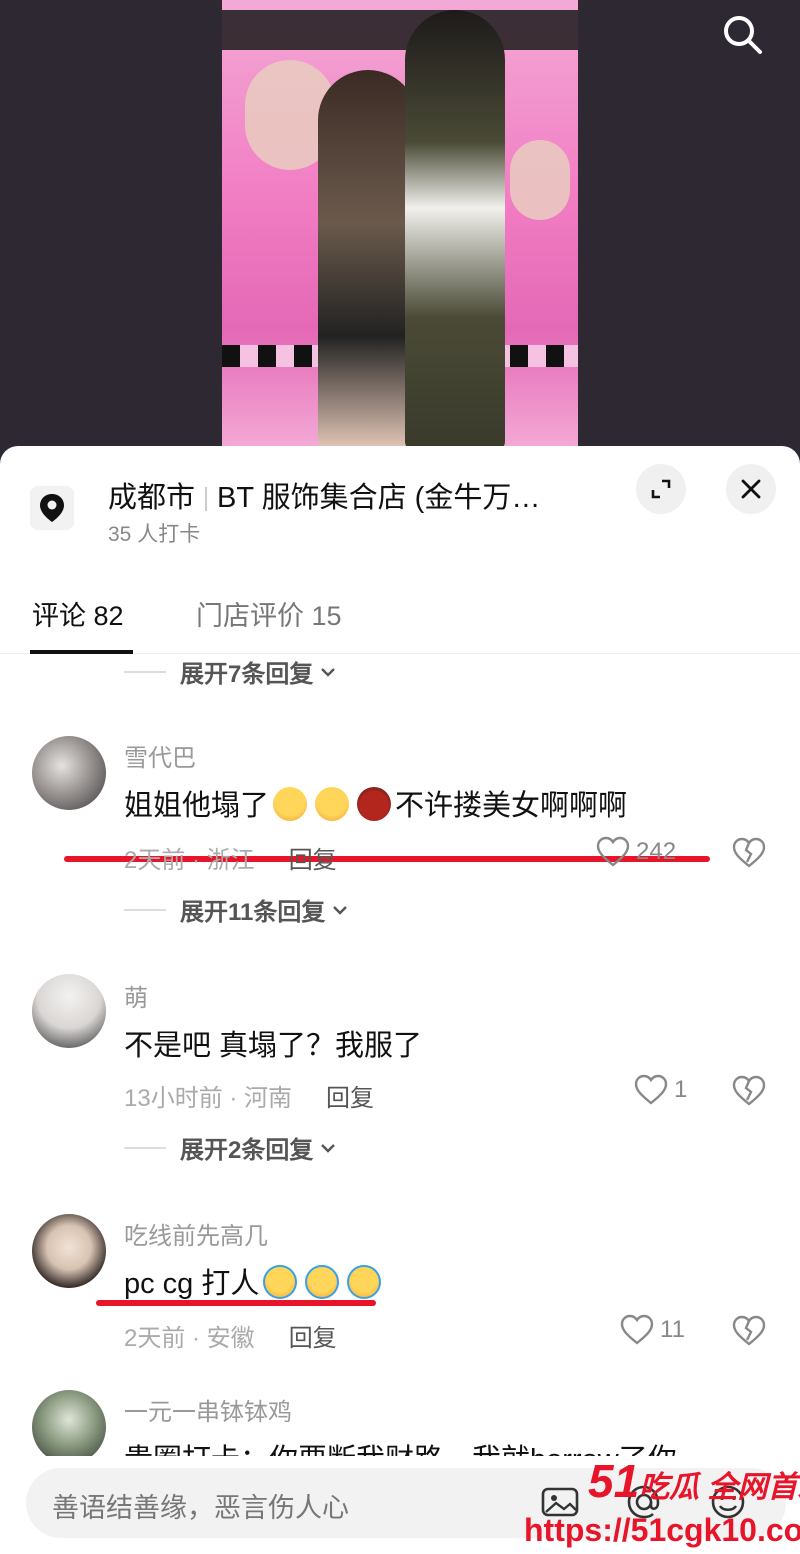 The image size is (800, 1554). Describe the element at coordinates (208, 1409) in the screenshot. I see `comment-username: 一元一串钵钵鸡` at that location.